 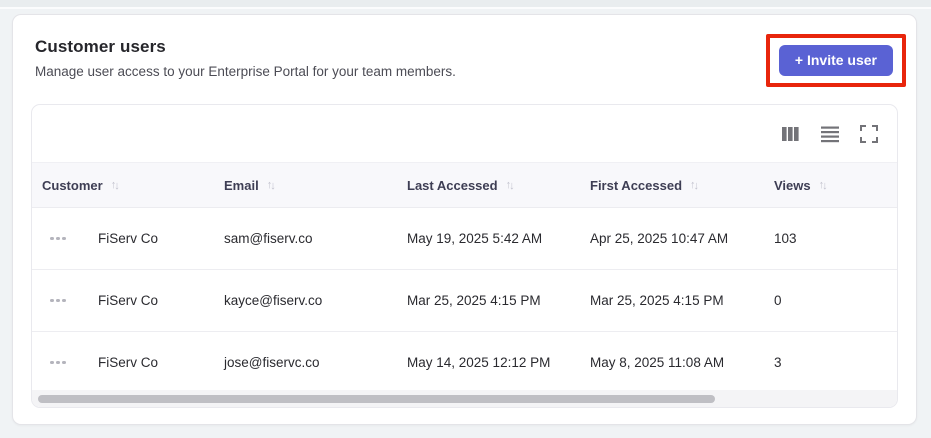 What do you see at coordinates (498, 185) in the screenshot?
I see `column-header-last-accessed: Last Accessed ↑ ↓` at bounding box center [498, 185].